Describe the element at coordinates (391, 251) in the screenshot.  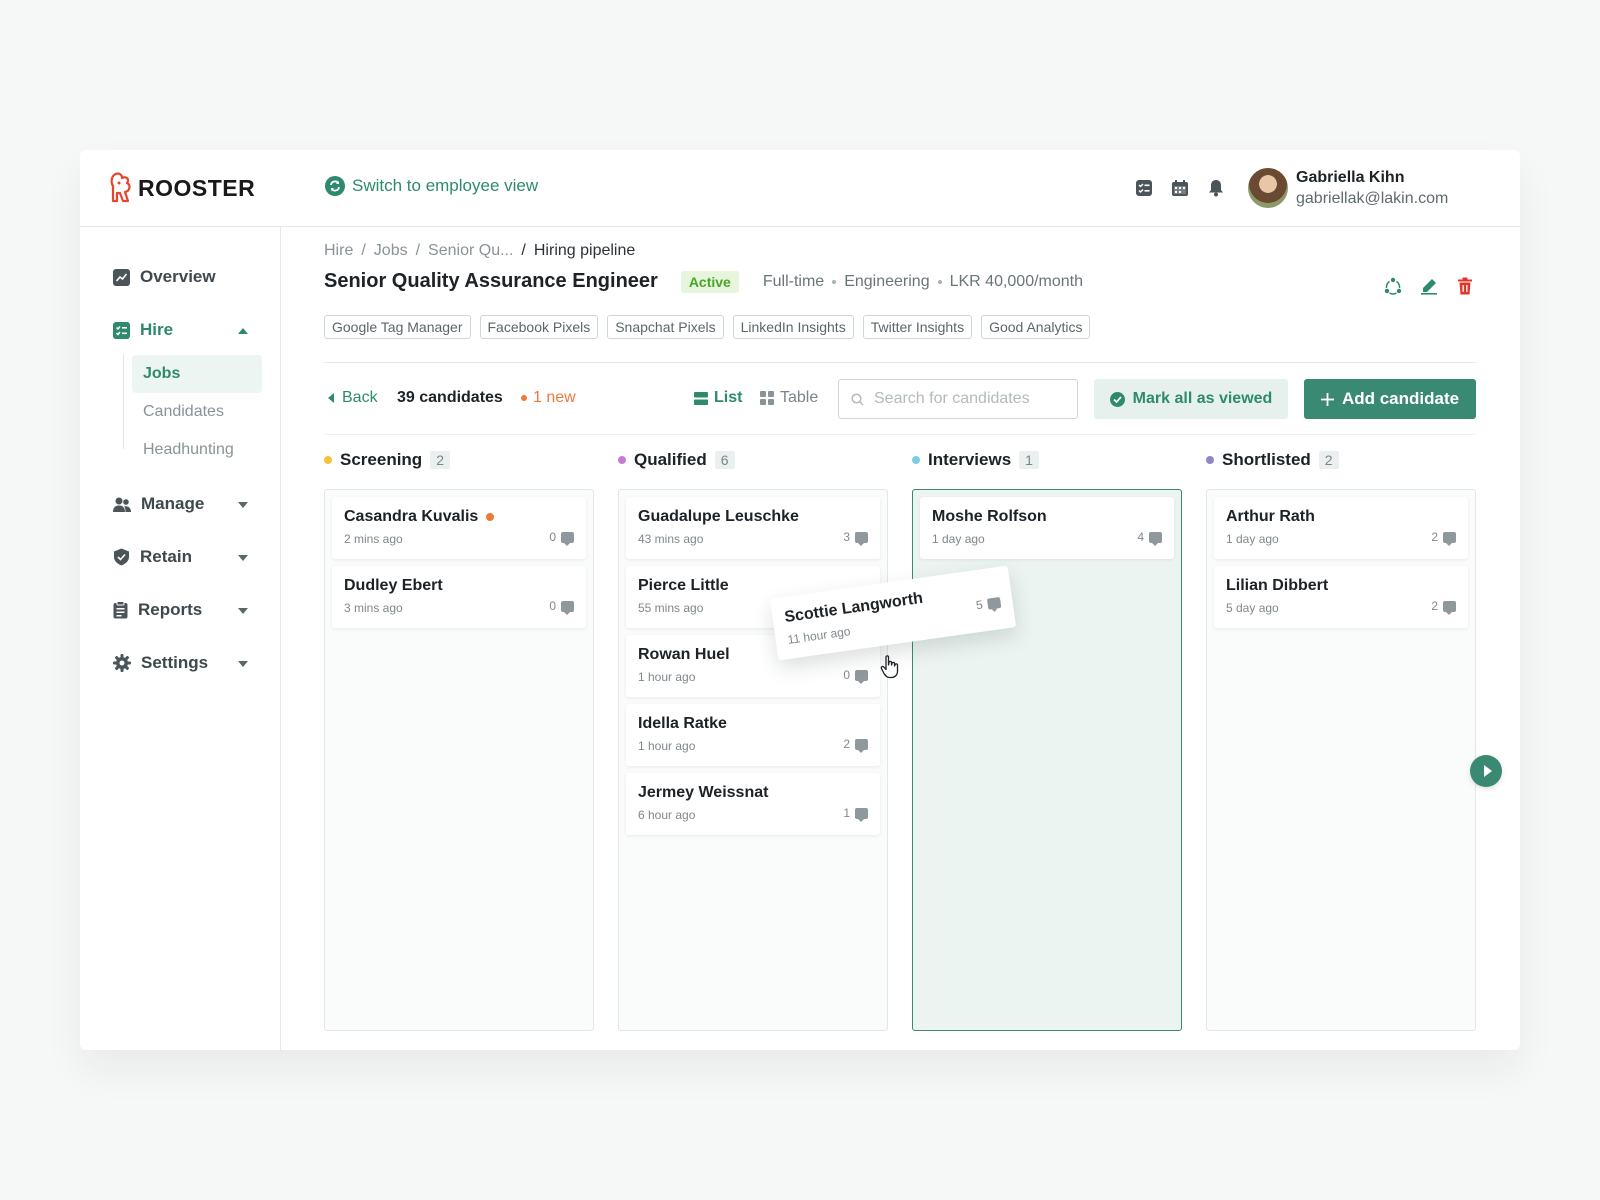
I see `breadcrumb-jobs: Jobs` at that location.